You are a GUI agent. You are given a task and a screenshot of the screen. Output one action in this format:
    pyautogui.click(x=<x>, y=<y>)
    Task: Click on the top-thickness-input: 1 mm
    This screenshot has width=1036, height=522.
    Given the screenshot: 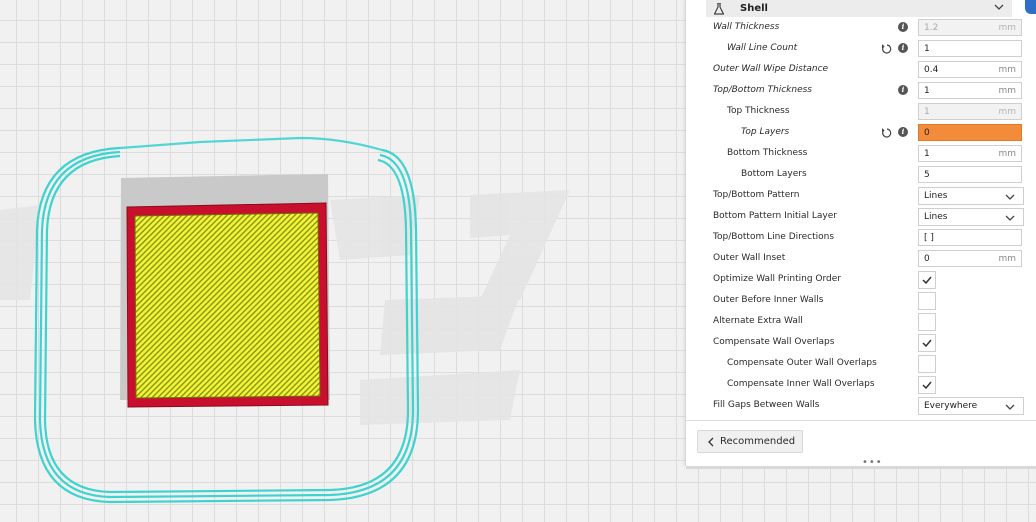 What is the action you would take?
    pyautogui.click(x=970, y=111)
    